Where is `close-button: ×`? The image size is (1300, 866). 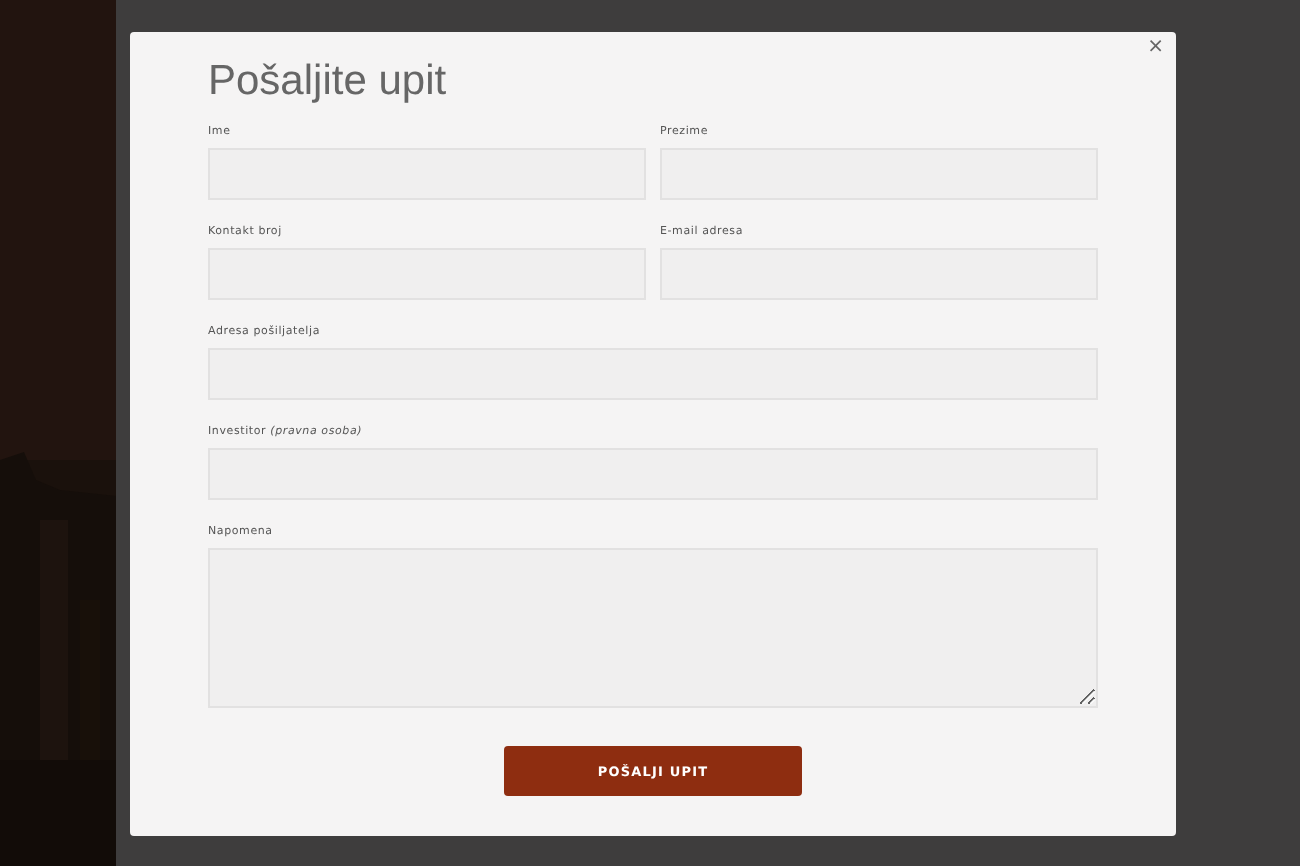 close-button: × is located at coordinates (1155, 48).